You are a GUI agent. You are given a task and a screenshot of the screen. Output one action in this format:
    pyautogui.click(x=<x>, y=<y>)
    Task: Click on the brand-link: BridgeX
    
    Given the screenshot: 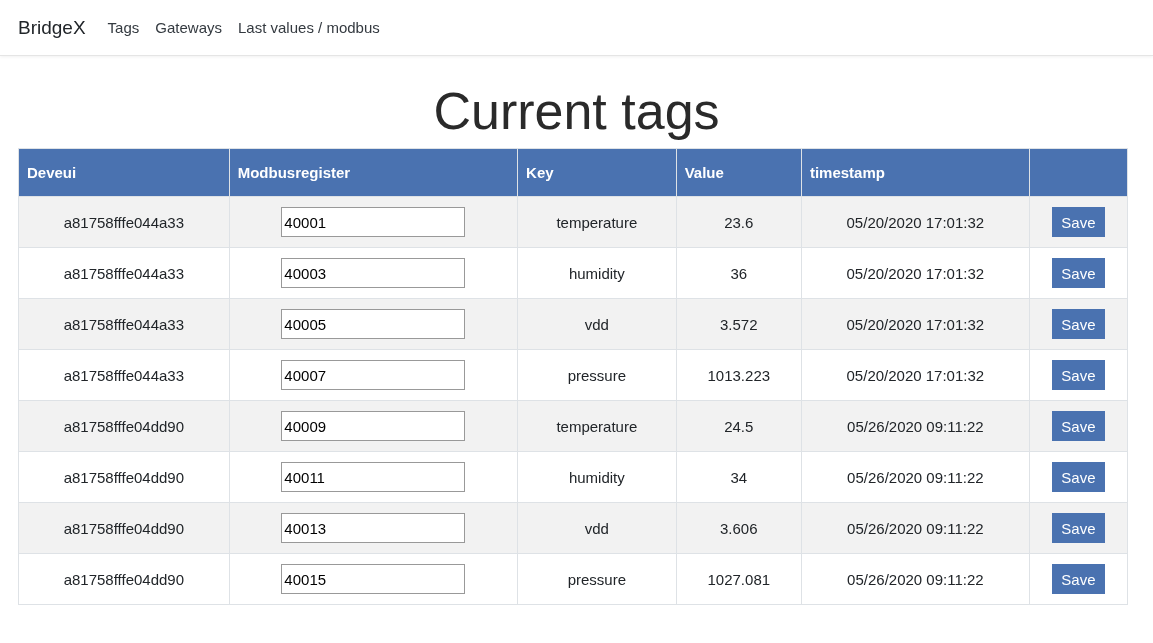 What is the action you would take?
    pyautogui.click(x=52, y=27)
    